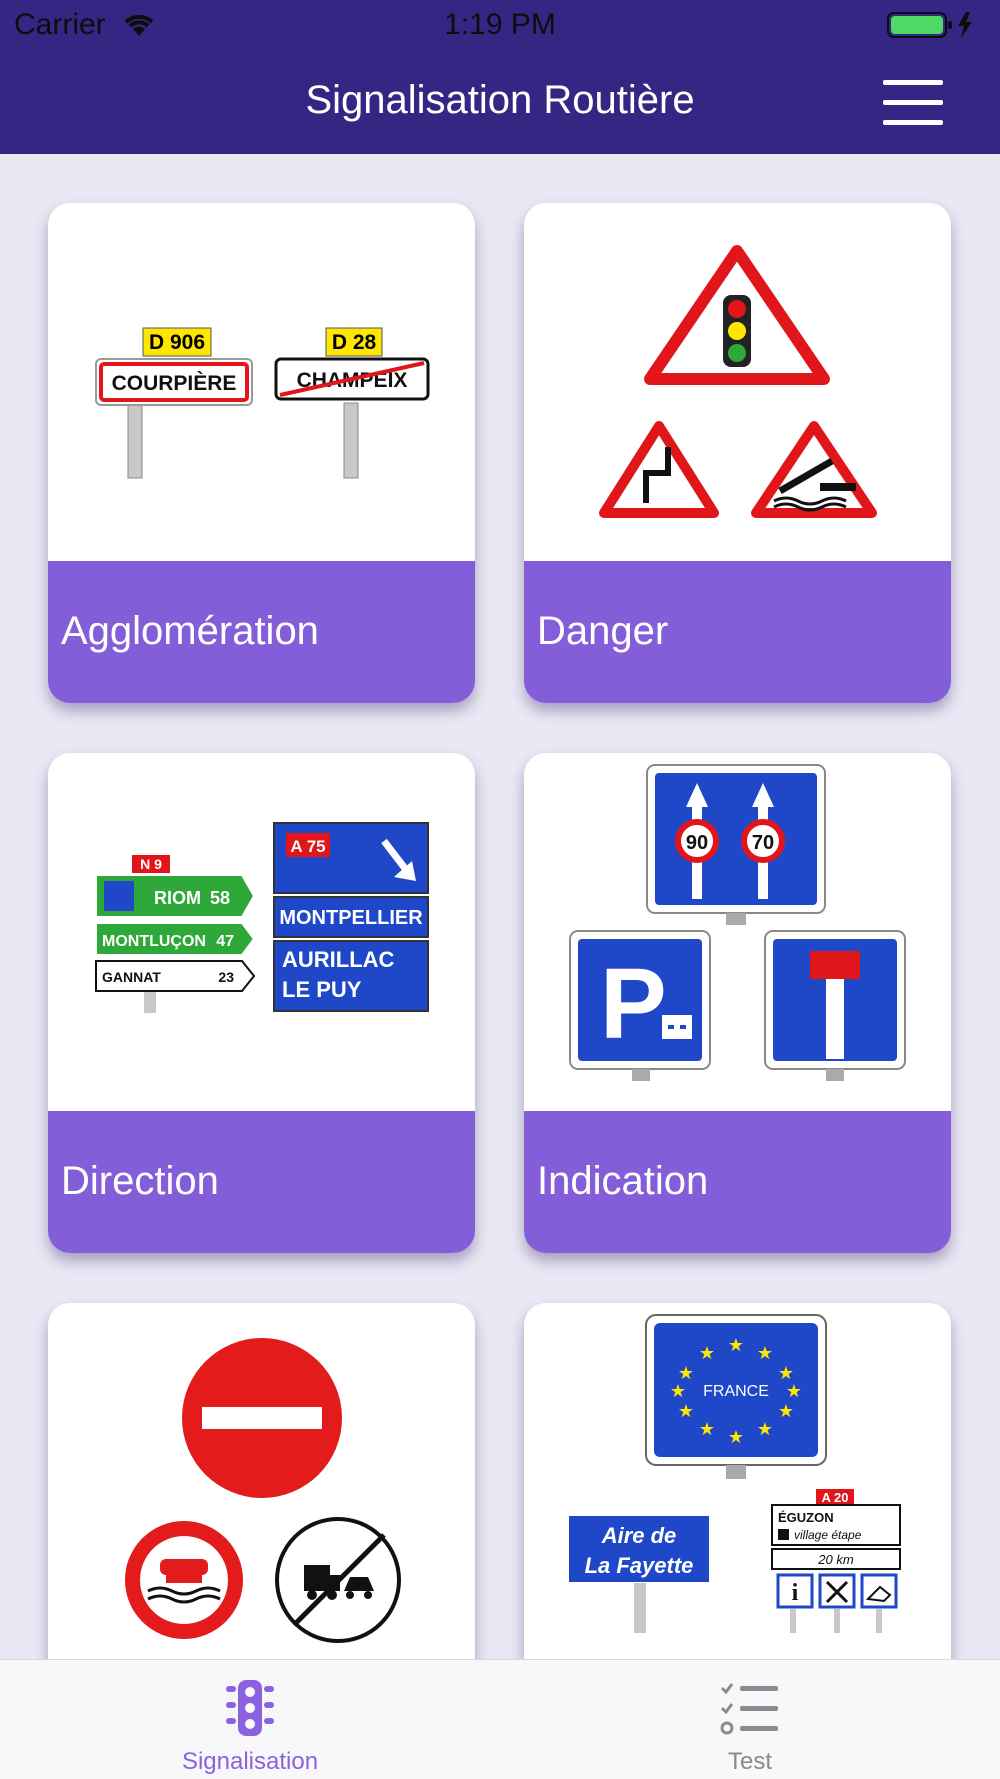  I want to click on tab-signalisation: Signalisation, so click(250, 1719).